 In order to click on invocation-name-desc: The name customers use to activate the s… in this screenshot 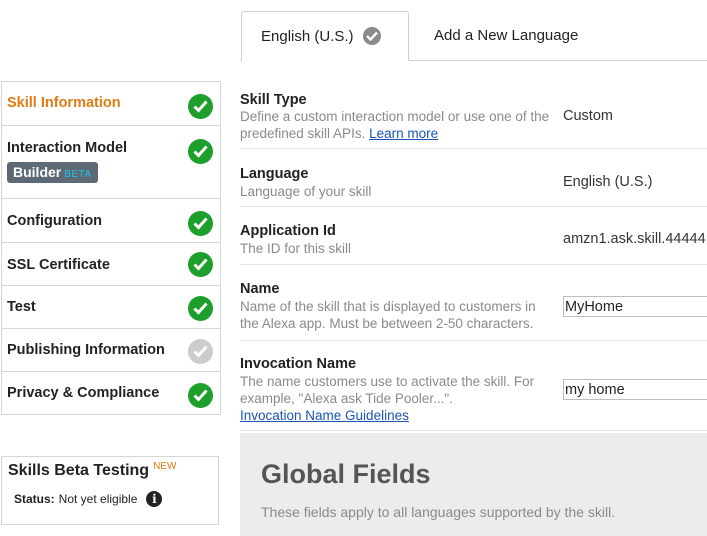, I will do `click(396, 398)`.